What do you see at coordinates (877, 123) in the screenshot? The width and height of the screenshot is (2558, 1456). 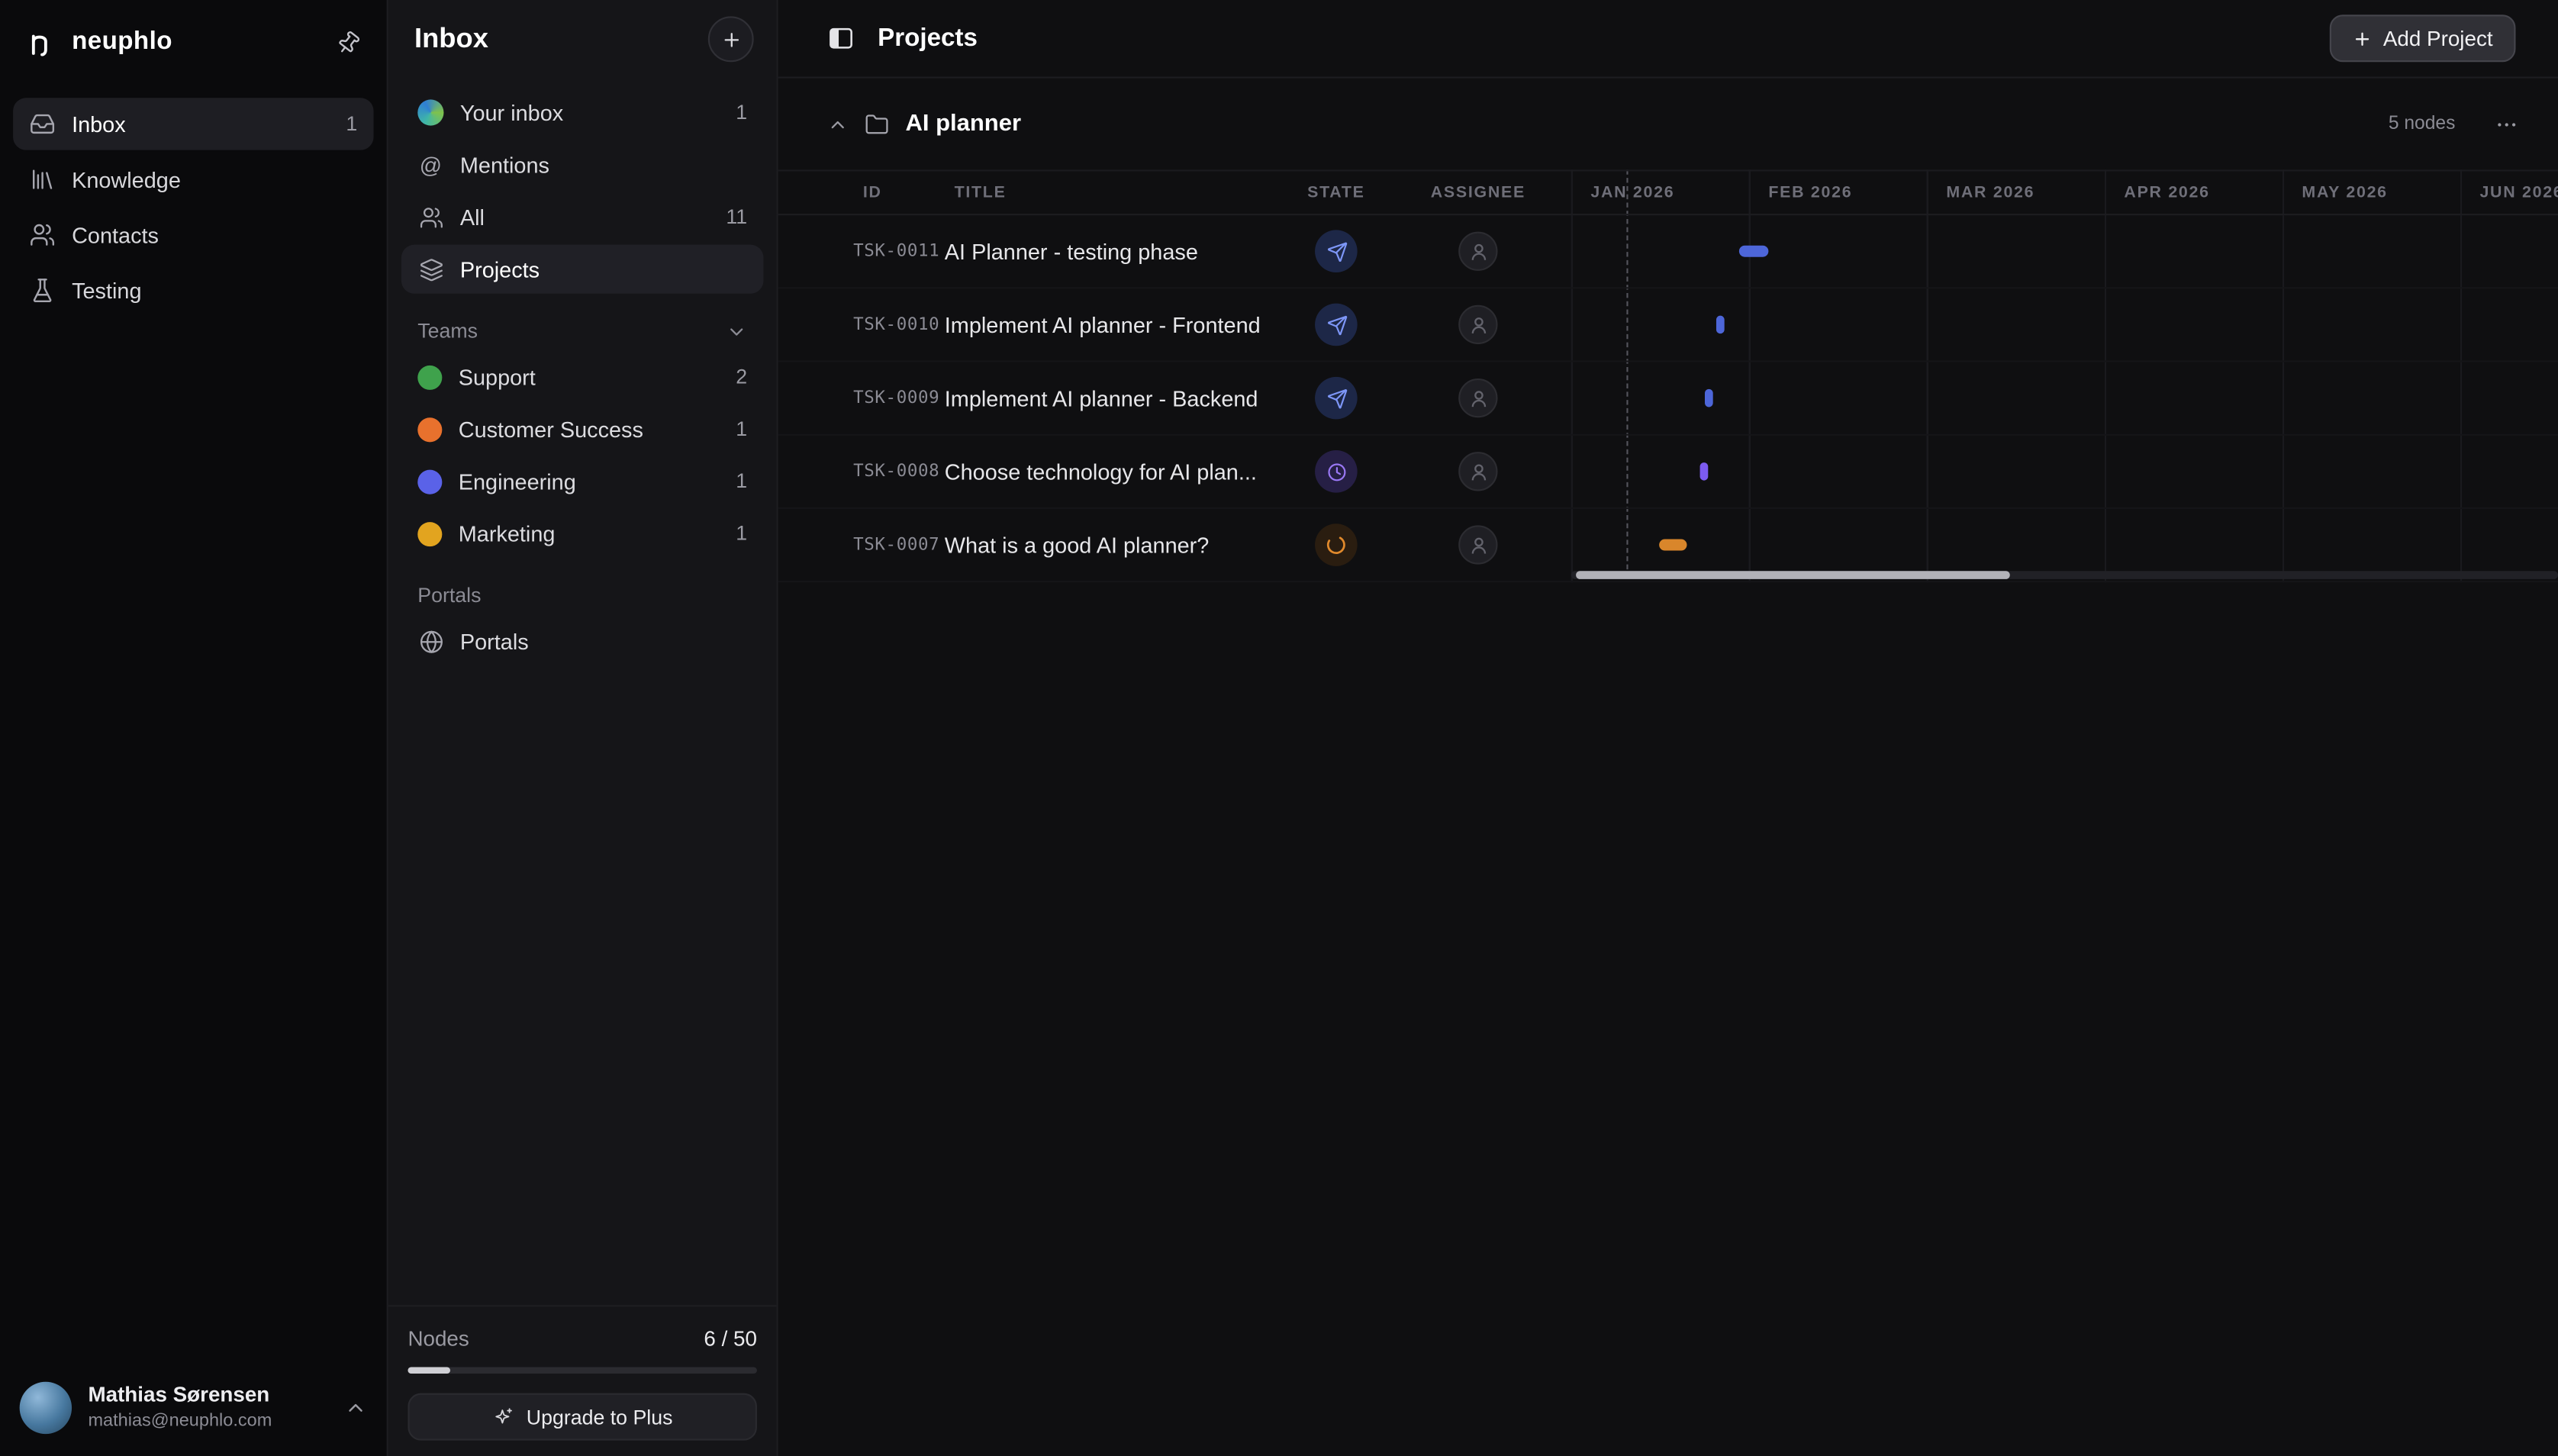 I see `folder-icon` at bounding box center [877, 123].